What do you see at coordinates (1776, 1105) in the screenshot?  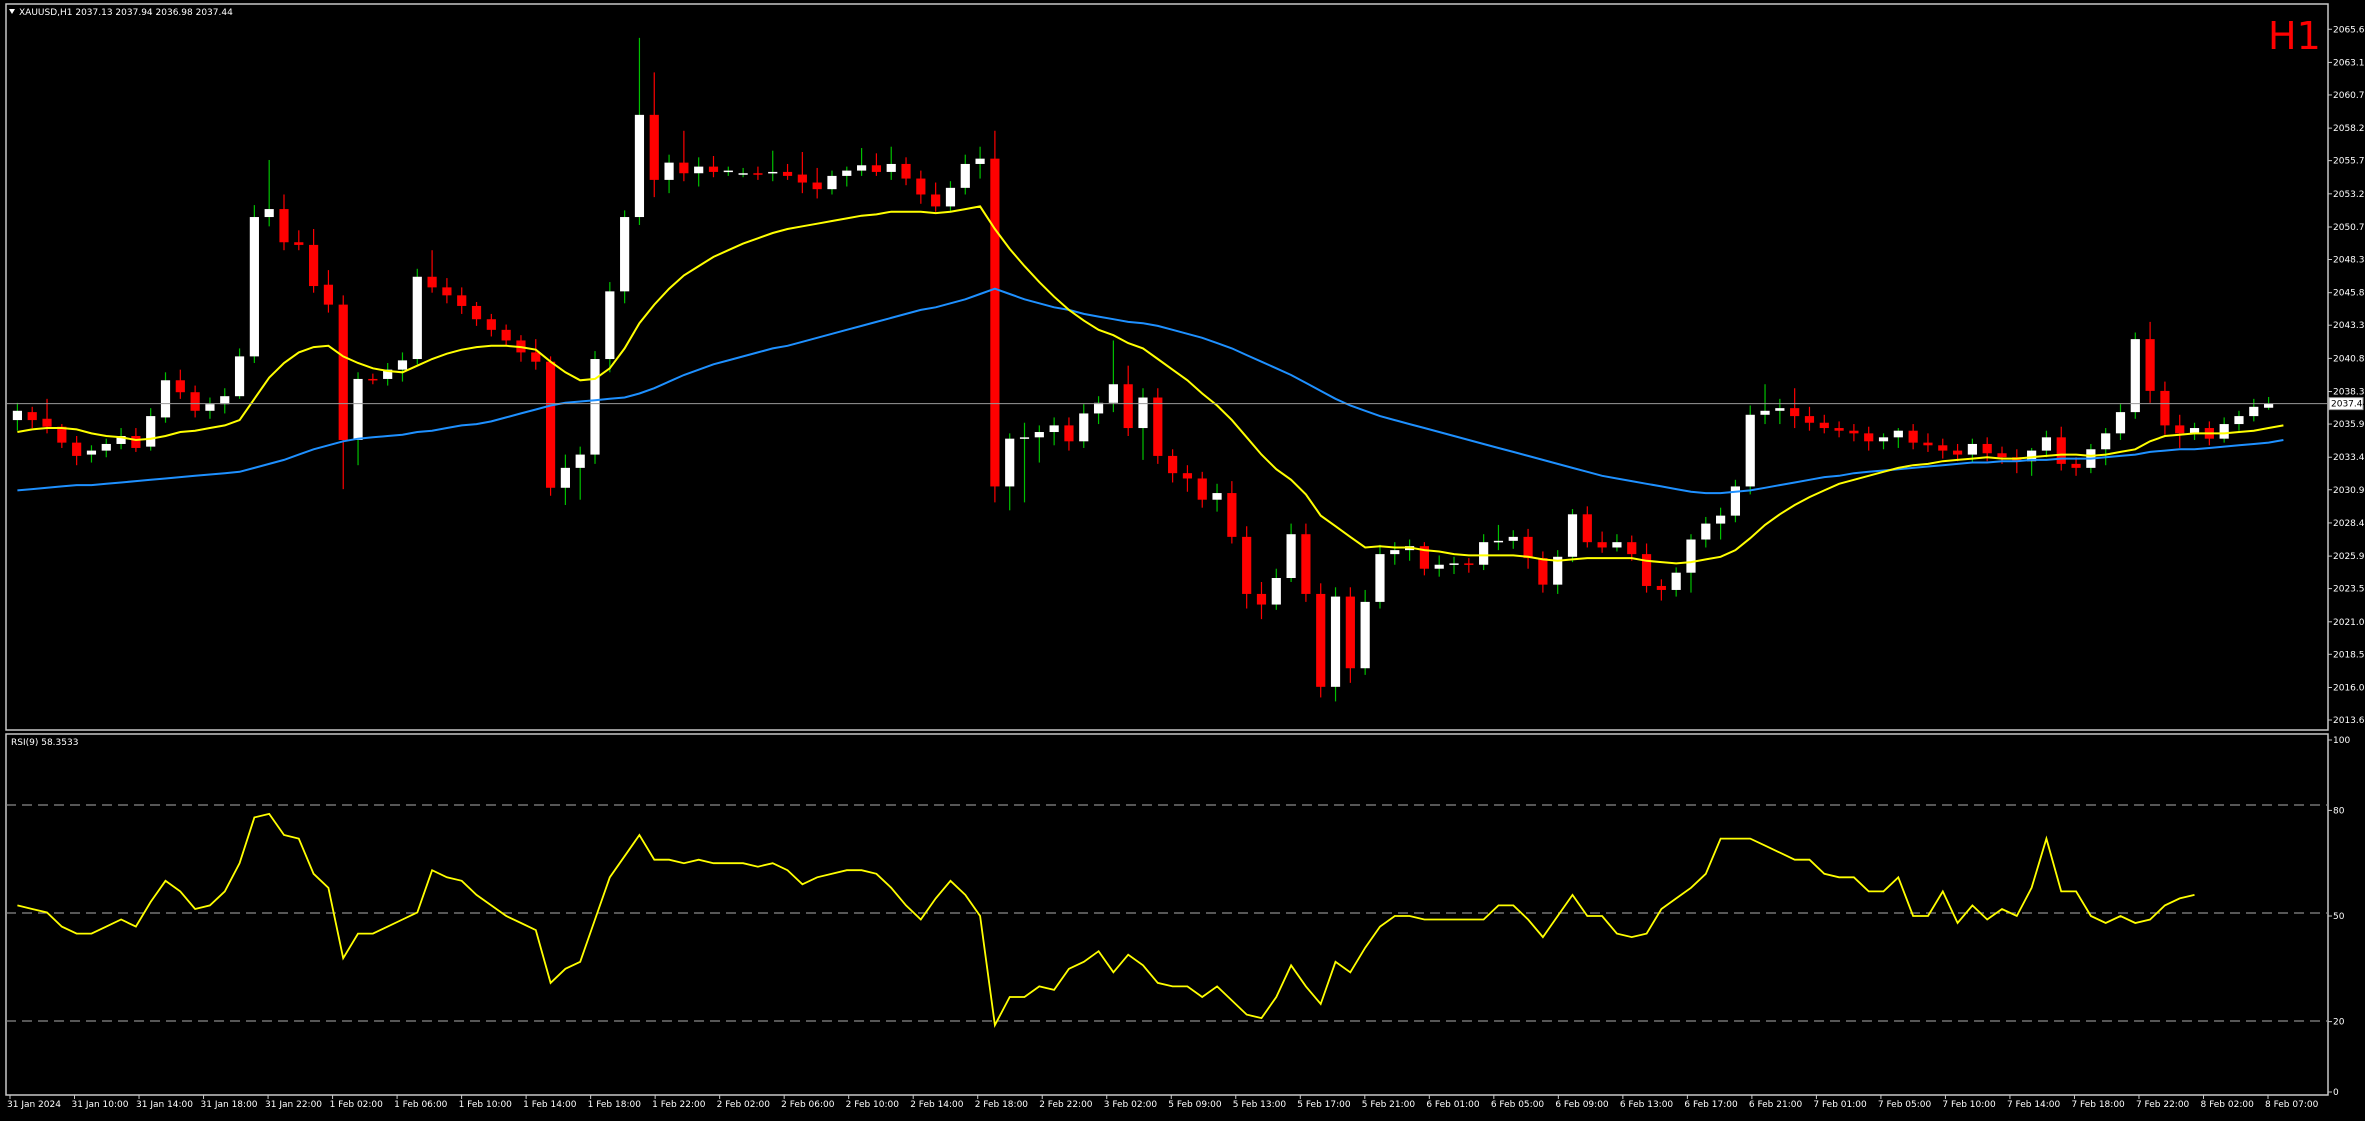 I see `time-tick-label: 6 Feb 21:00` at bounding box center [1776, 1105].